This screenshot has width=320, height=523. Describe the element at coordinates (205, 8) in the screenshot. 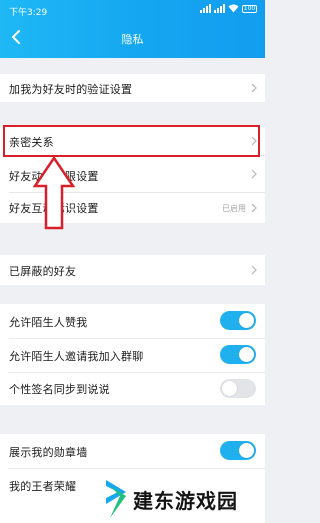

I see `signal-icon` at that location.